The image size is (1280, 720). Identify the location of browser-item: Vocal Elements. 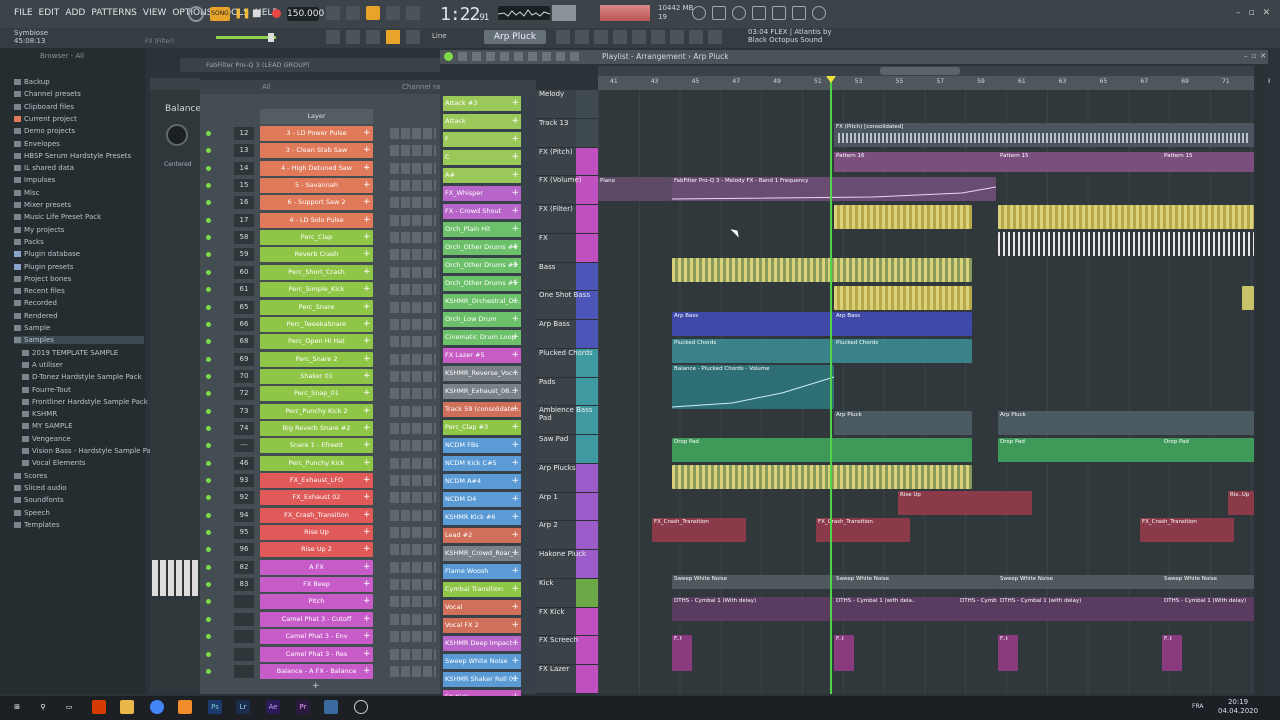
(53, 463).